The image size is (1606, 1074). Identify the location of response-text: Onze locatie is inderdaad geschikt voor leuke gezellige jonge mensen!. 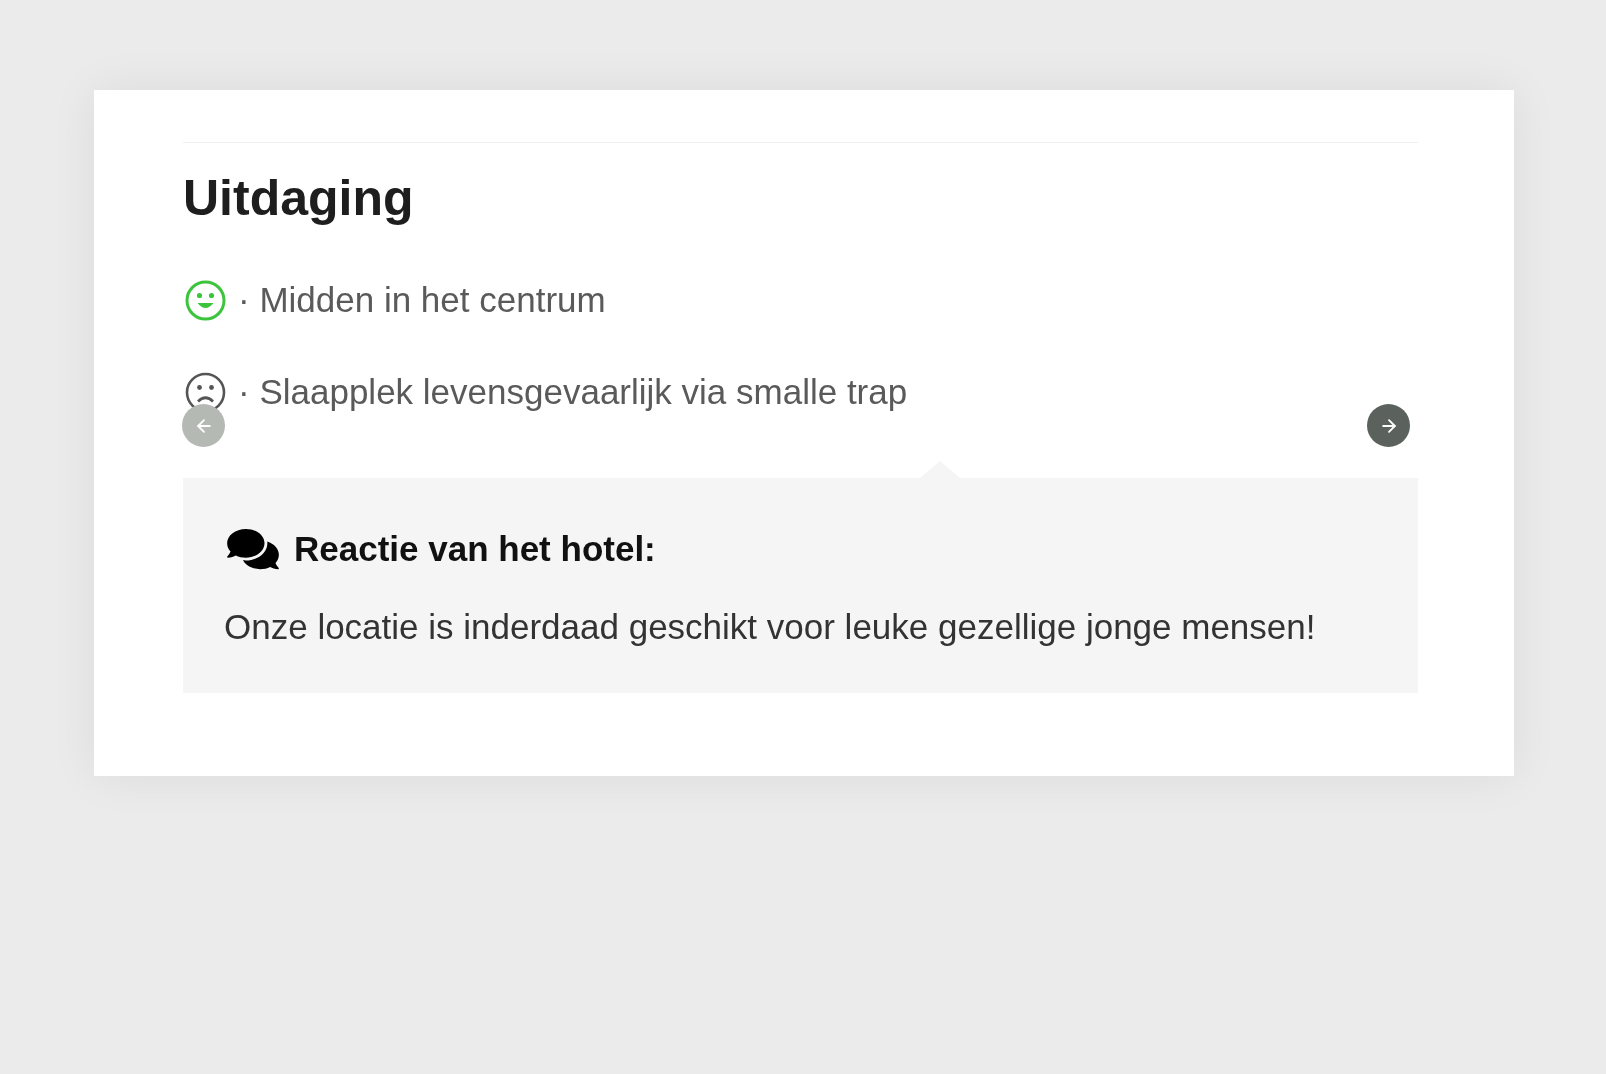
(770, 627).